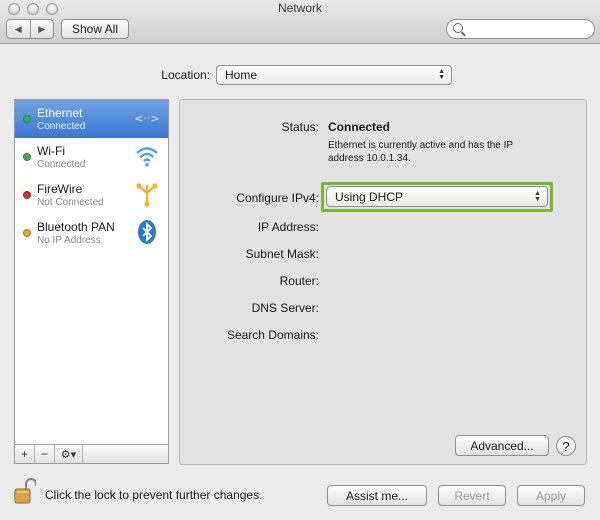 This screenshot has width=600, height=520. Describe the element at coordinates (437, 196) in the screenshot. I see `configure-ipv4-popup: Using DHCP ▲ ▼` at that location.